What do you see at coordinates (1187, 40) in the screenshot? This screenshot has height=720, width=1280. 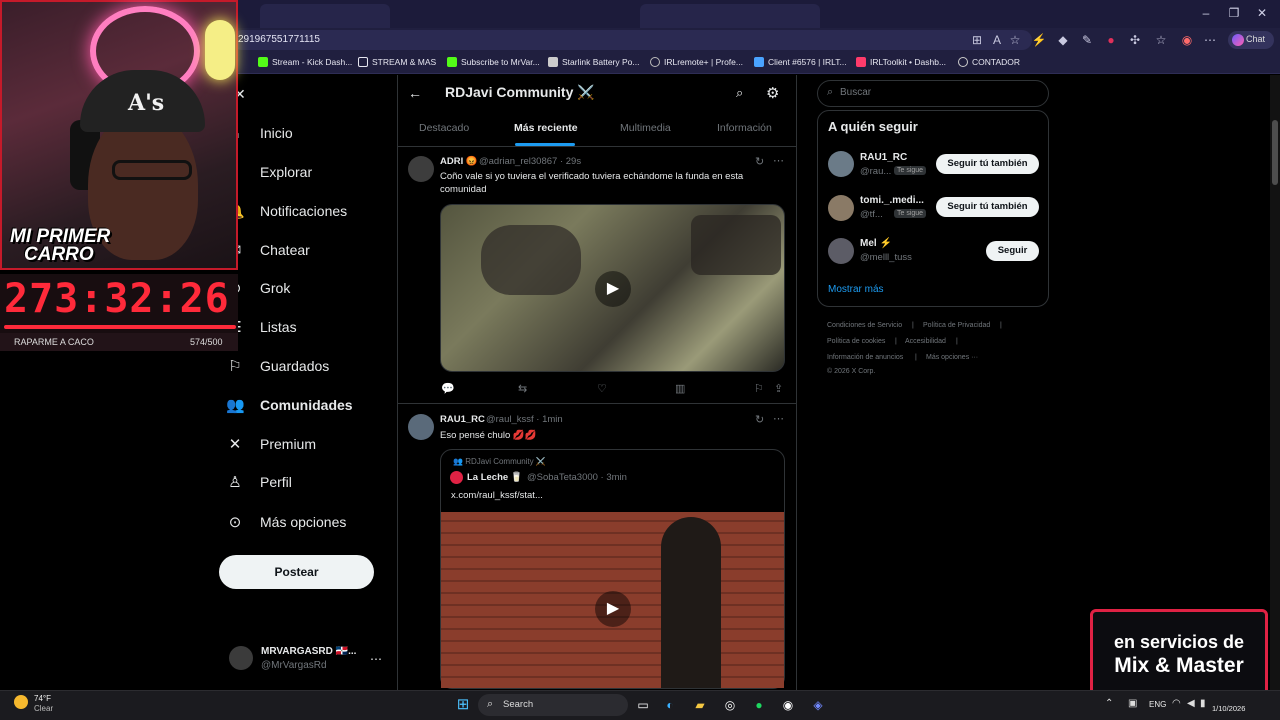 I see `profile-icon: ◉` at bounding box center [1187, 40].